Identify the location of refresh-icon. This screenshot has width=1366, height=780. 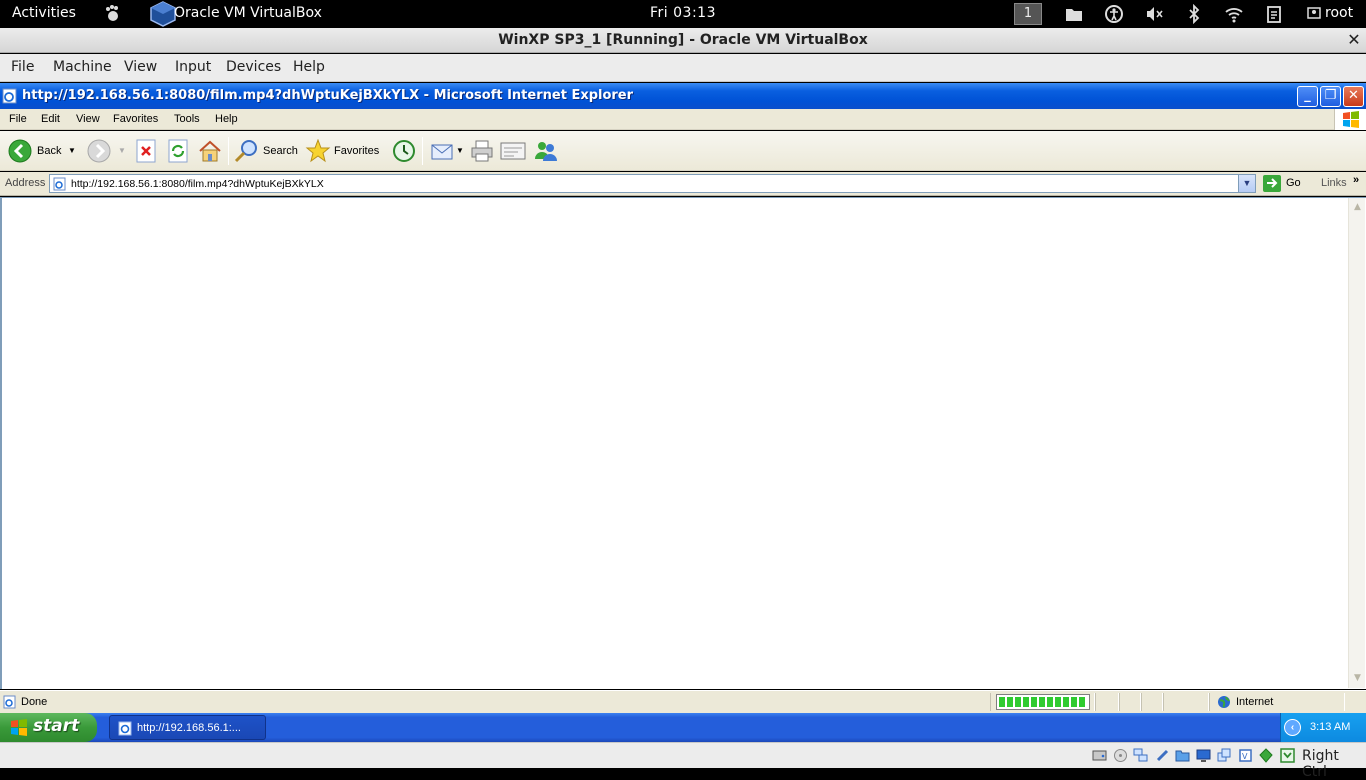
(178, 151).